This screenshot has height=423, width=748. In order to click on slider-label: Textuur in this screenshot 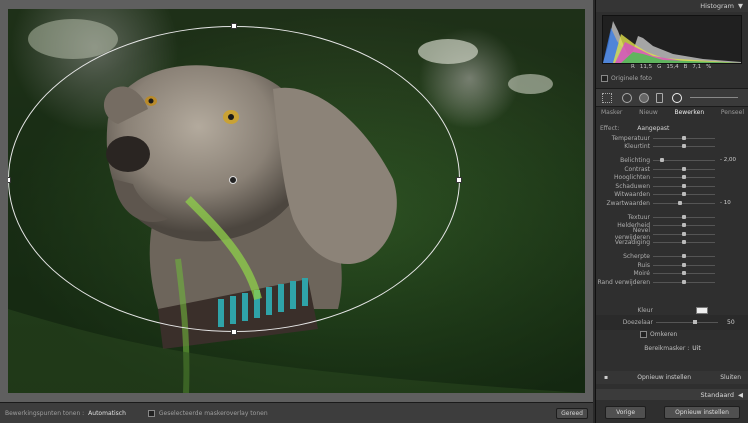, I will do `click(638, 217)`.